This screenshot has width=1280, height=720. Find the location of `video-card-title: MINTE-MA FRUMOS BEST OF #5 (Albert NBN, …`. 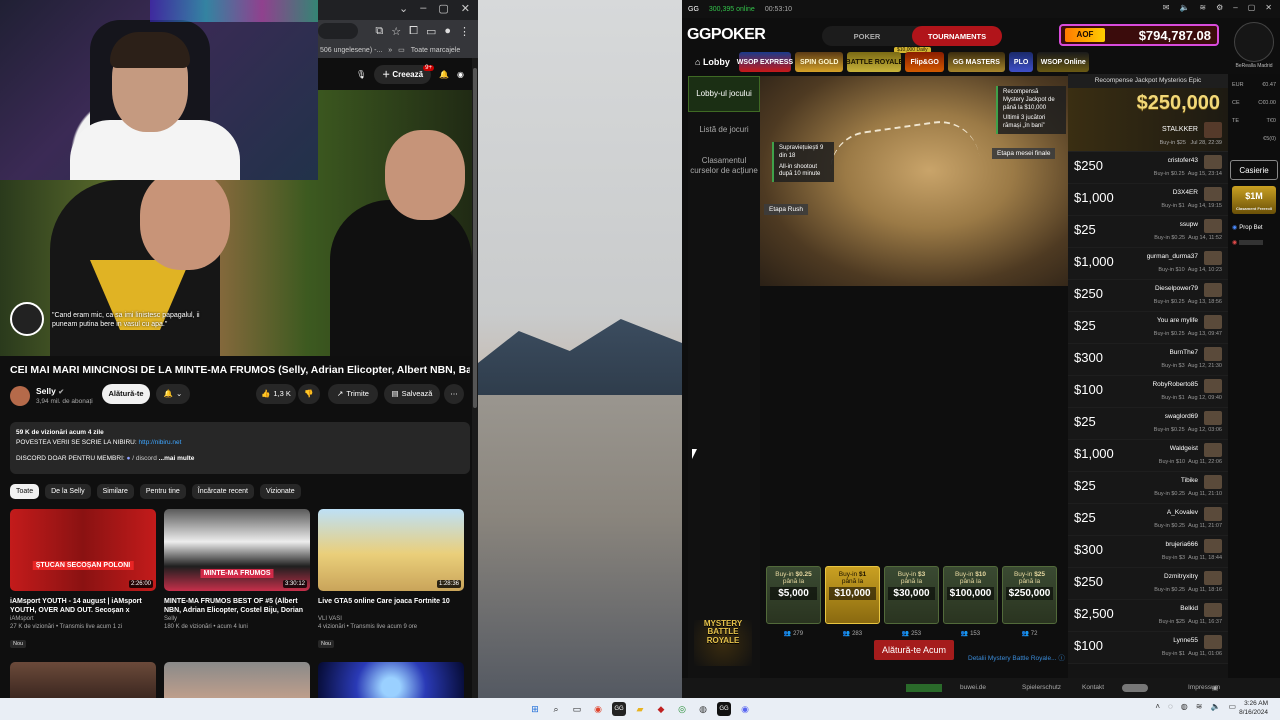

video-card-title: MINTE-MA FRUMOS BEST OF #5 (Albert NBN, … is located at coordinates (237, 606).